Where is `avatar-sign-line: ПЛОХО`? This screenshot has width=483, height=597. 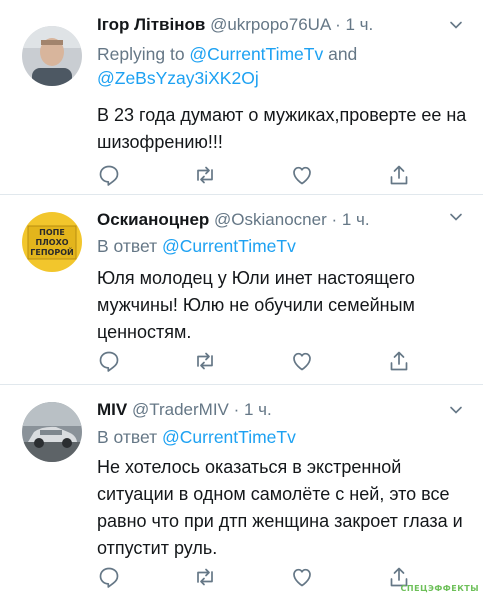
avatar-sign-line: ПЛОХО is located at coordinates (52, 242).